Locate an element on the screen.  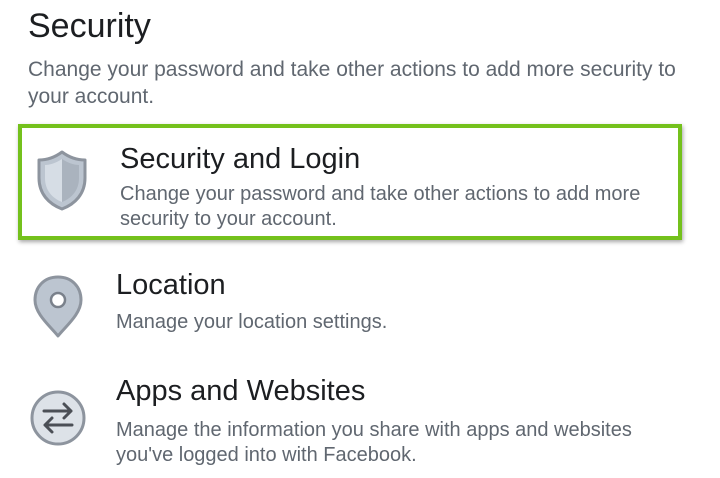
shield-icon is located at coordinates (62, 180).